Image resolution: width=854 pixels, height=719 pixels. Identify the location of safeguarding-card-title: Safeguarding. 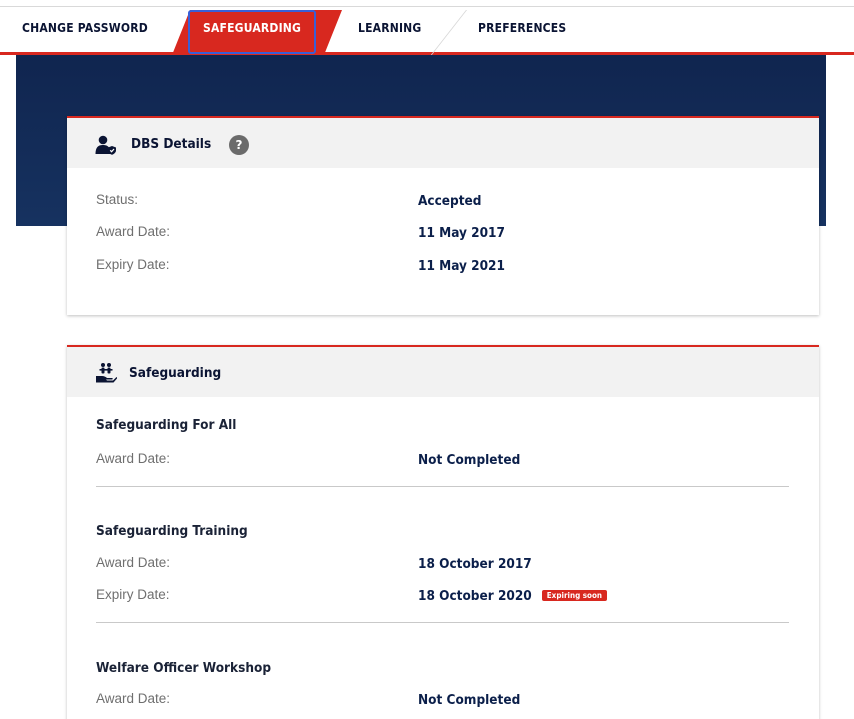
(175, 373).